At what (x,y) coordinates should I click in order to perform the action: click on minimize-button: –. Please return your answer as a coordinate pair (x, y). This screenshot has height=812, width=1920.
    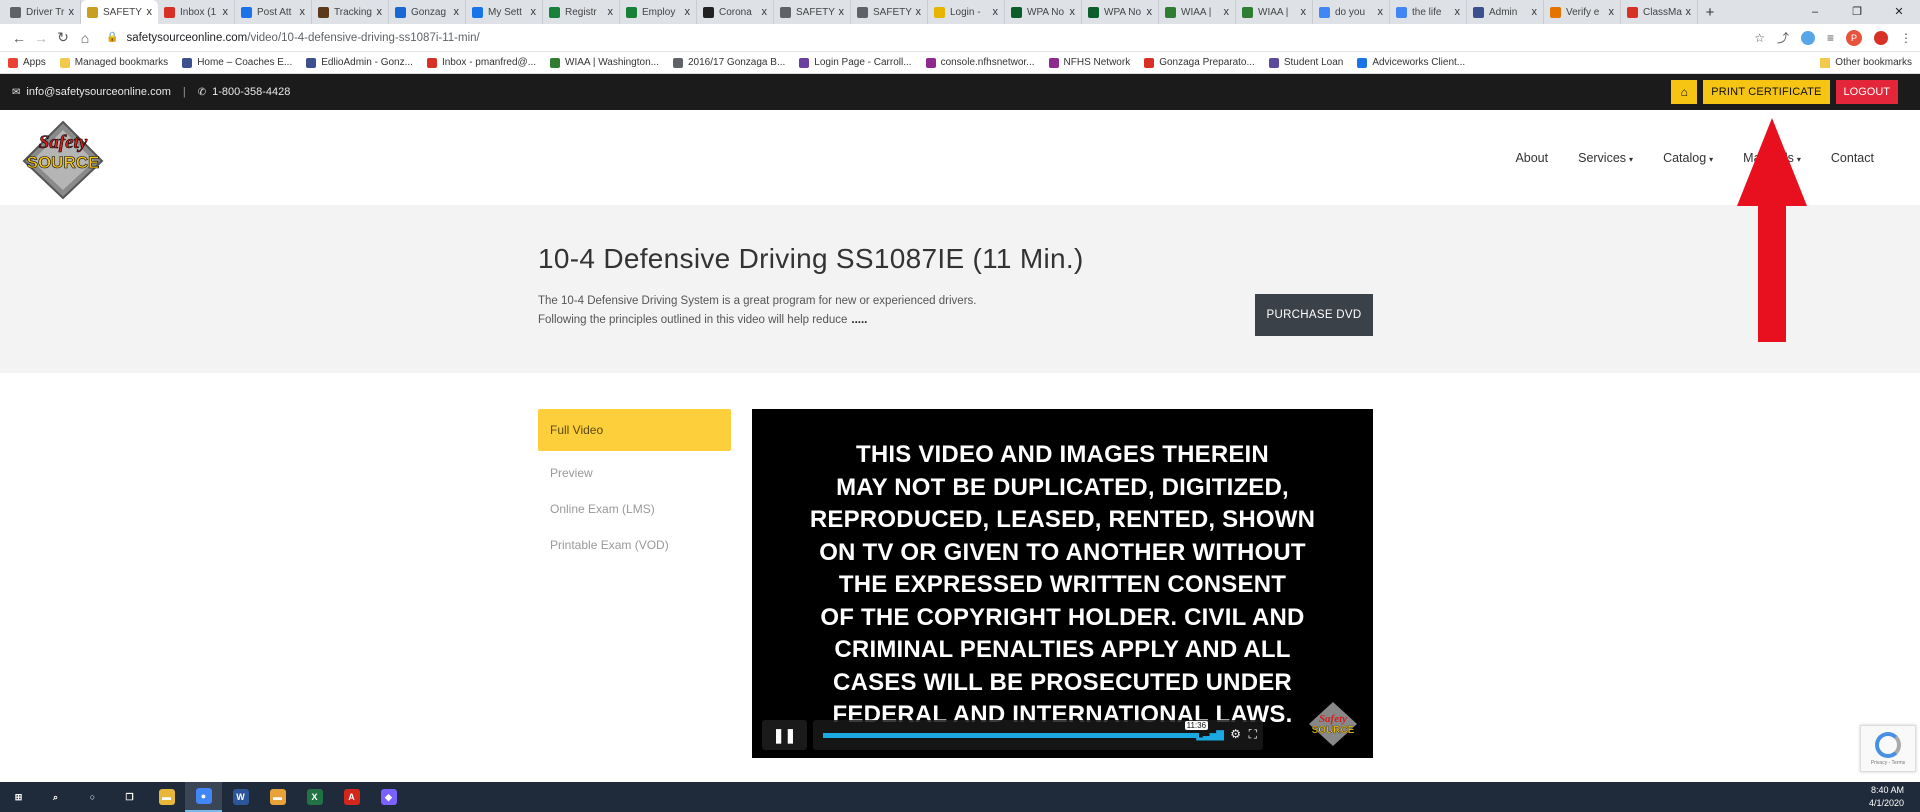
    Looking at the image, I should click on (1815, 12).